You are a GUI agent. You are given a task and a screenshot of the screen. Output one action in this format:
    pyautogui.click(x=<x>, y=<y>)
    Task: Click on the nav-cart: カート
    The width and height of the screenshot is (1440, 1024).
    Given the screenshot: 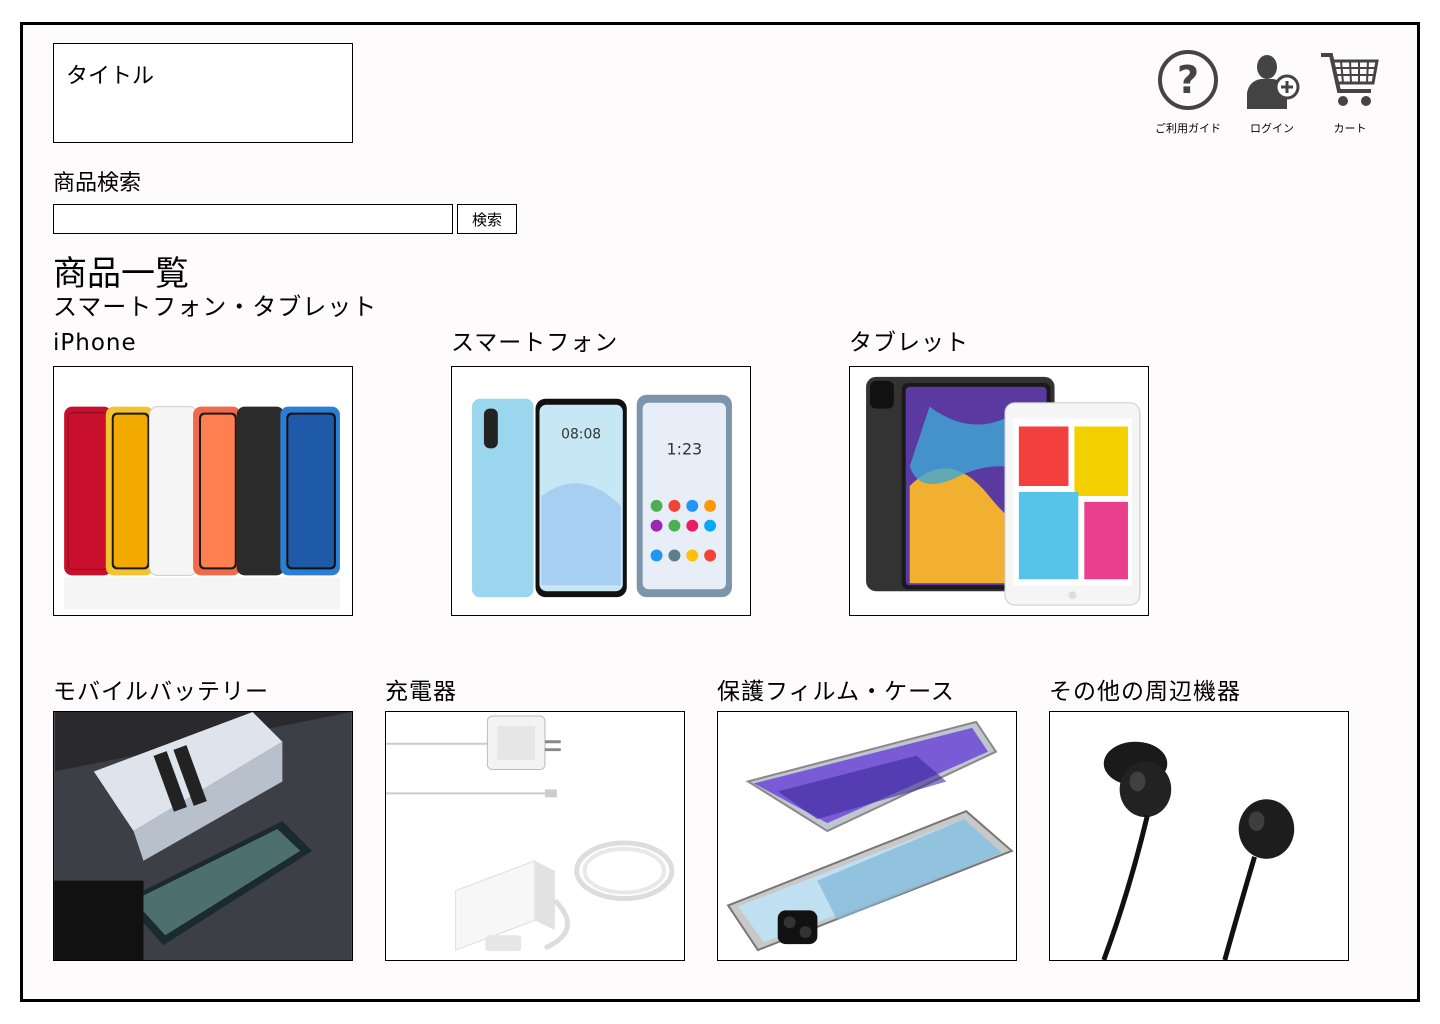 What is the action you would take?
    pyautogui.click(x=1350, y=92)
    